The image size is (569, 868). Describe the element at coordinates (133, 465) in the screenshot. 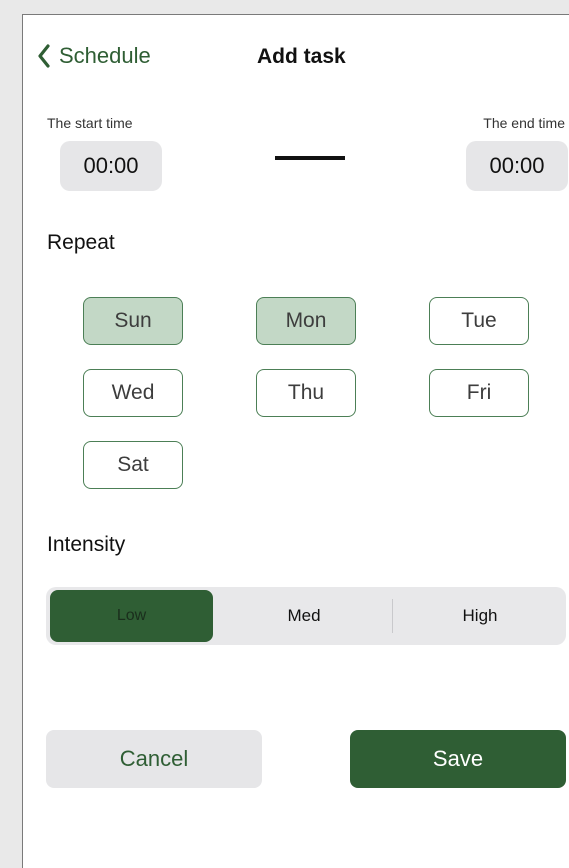

I see `day-toggle-sat: Sat` at that location.